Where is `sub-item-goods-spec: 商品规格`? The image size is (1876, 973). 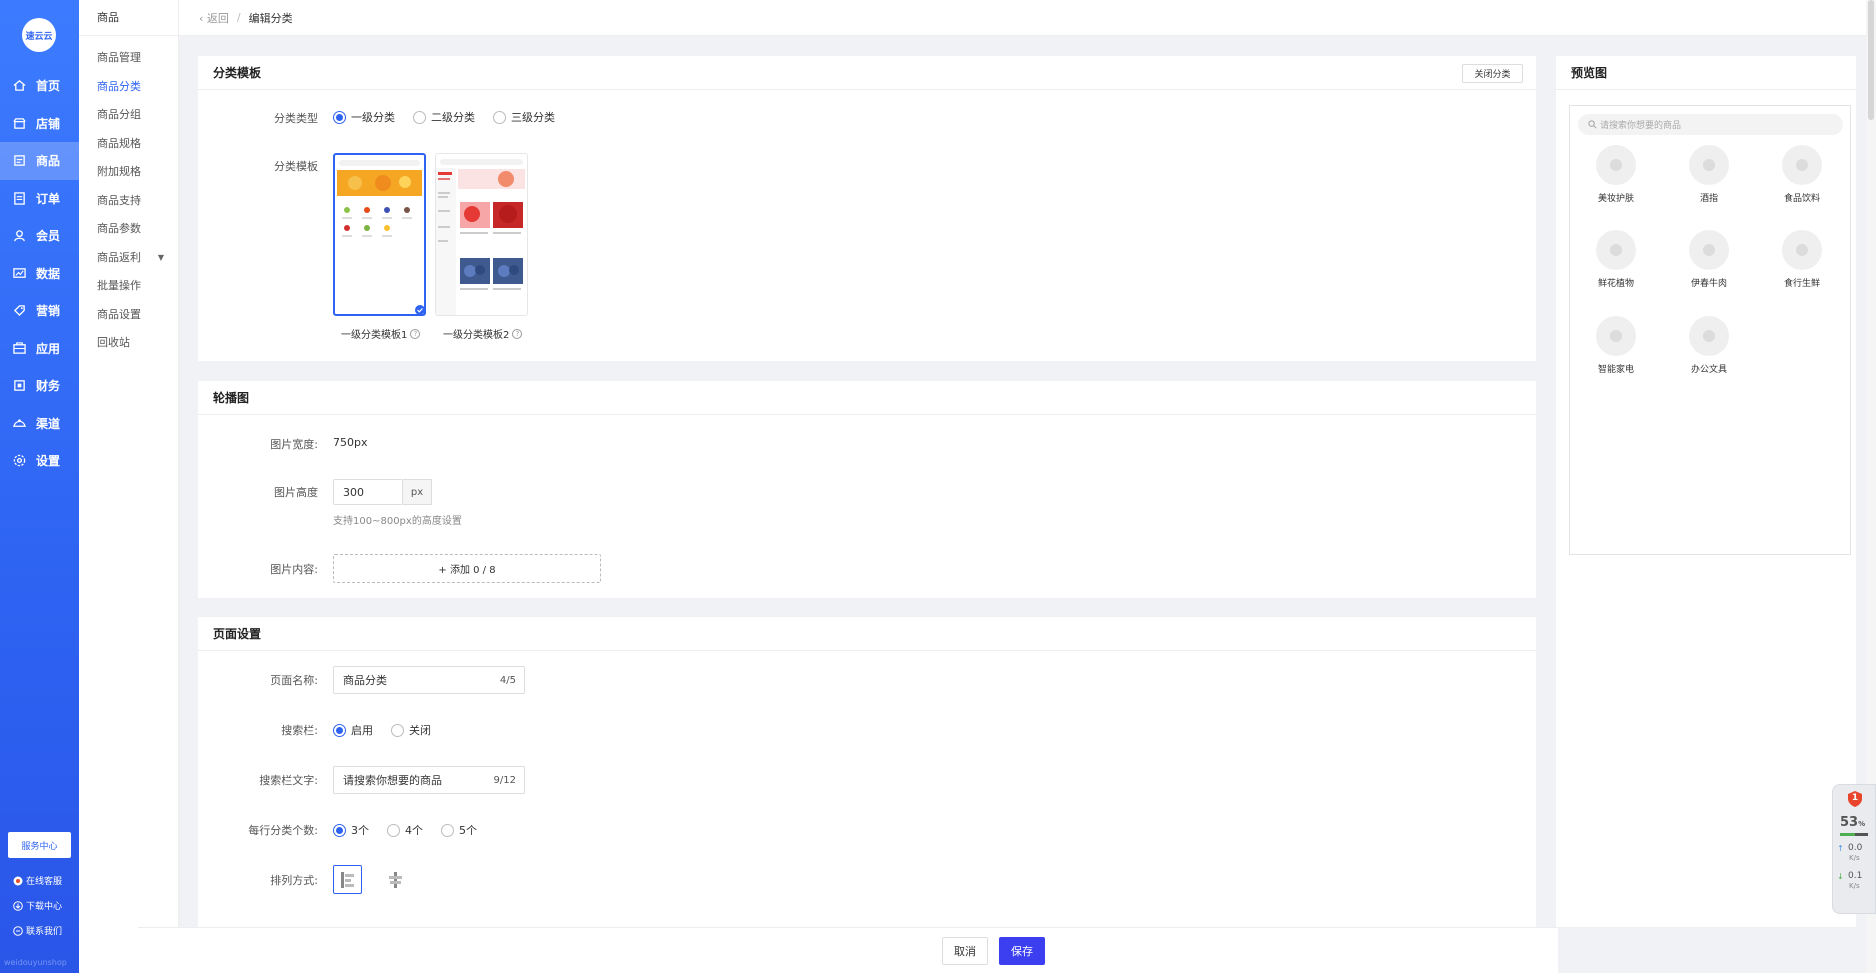 sub-item-goods-spec: 商品规格 is located at coordinates (128, 144).